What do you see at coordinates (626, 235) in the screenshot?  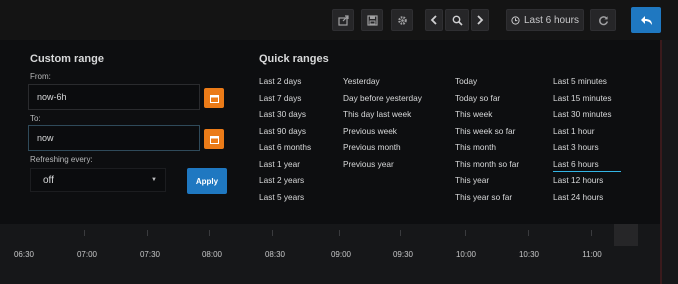 I see `graph-bar-fragment` at bounding box center [626, 235].